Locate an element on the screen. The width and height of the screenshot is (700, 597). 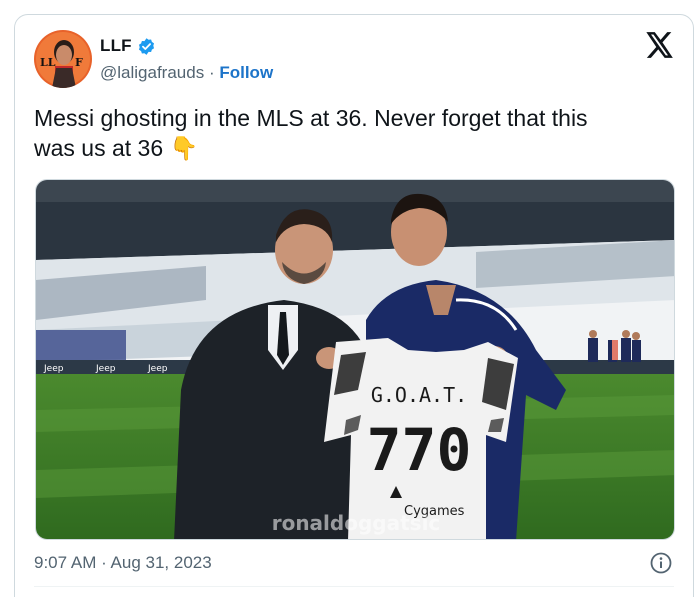
author-handle: @laligafrauds is located at coordinates (152, 72).